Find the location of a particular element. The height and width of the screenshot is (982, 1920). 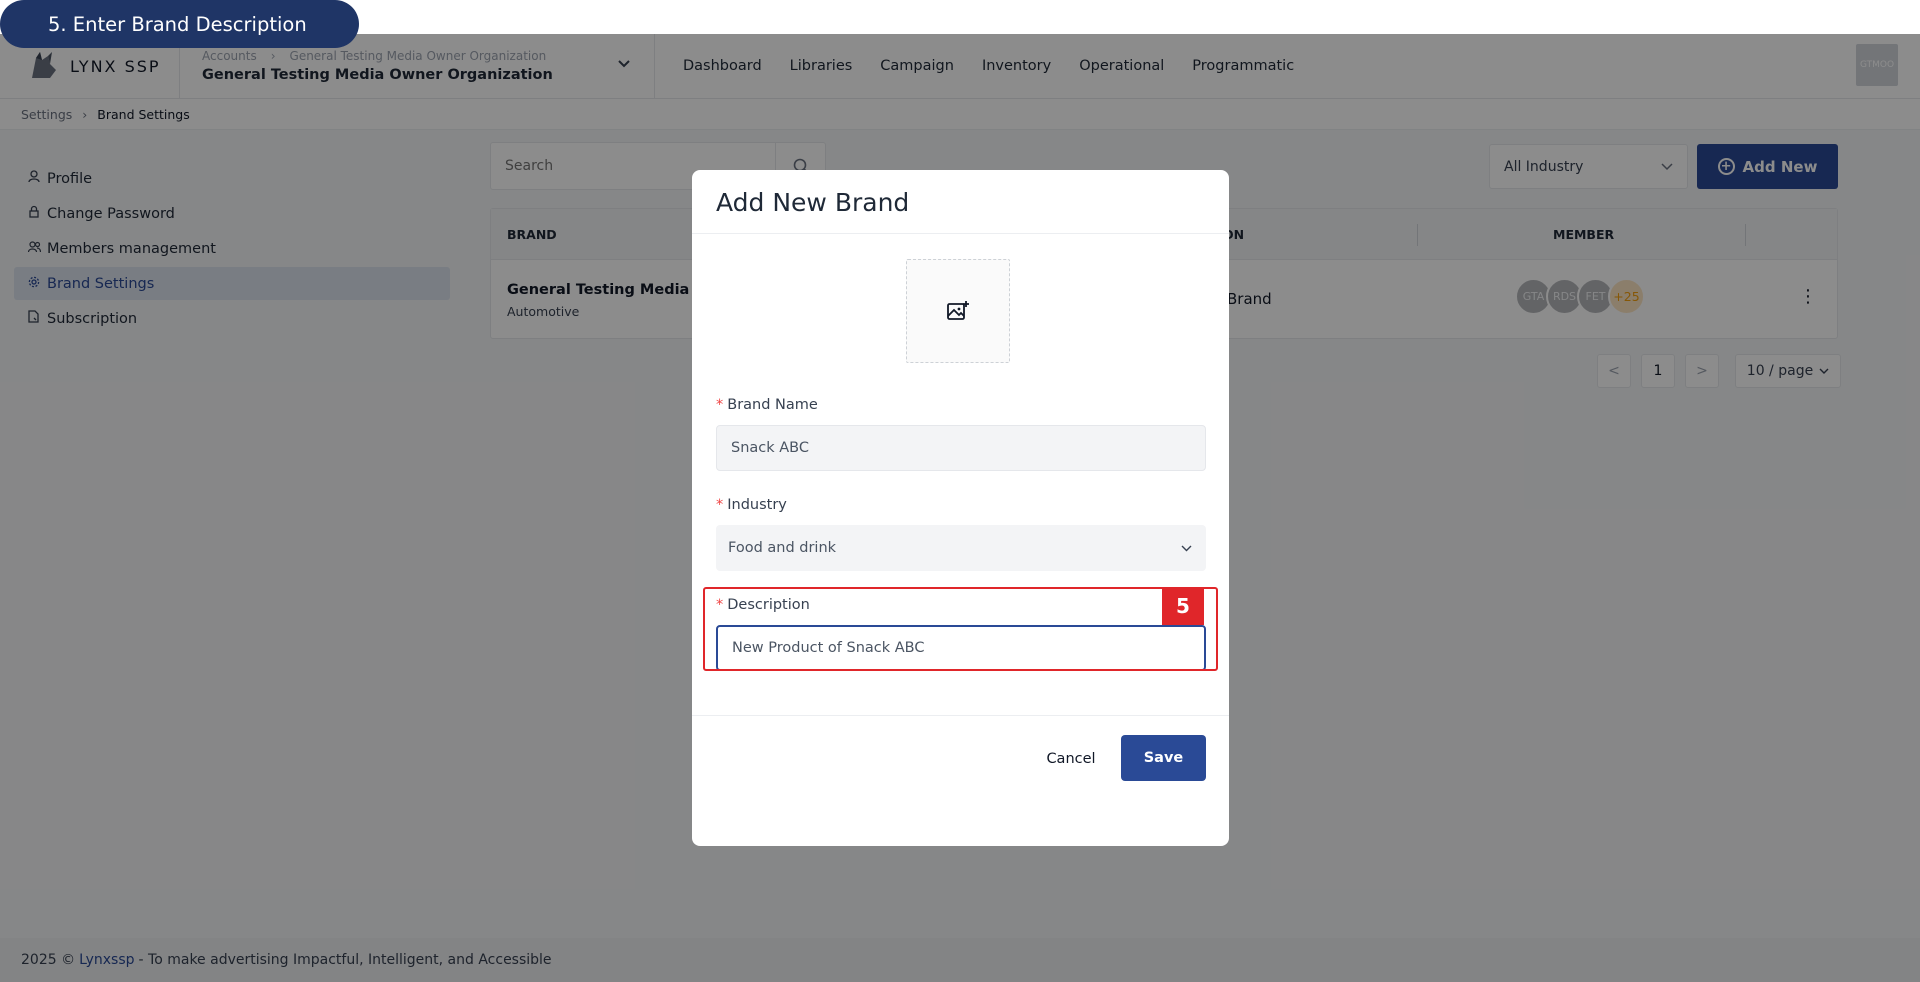

modal-footer-divider is located at coordinates (960, 715).